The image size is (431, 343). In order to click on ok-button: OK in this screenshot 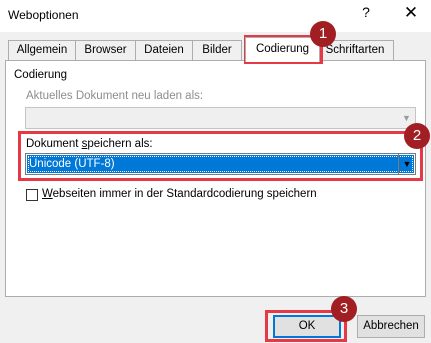, I will do `click(307, 326)`.